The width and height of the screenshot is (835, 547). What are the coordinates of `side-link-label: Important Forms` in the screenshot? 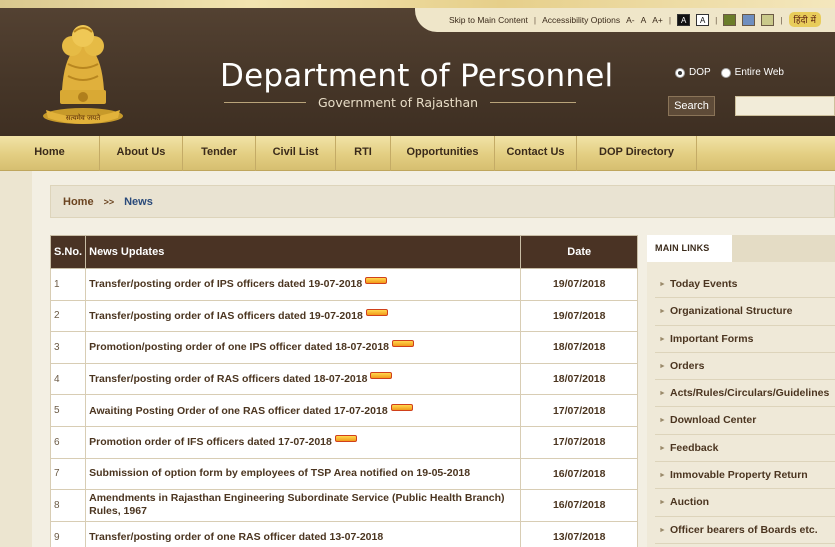 It's located at (712, 338).